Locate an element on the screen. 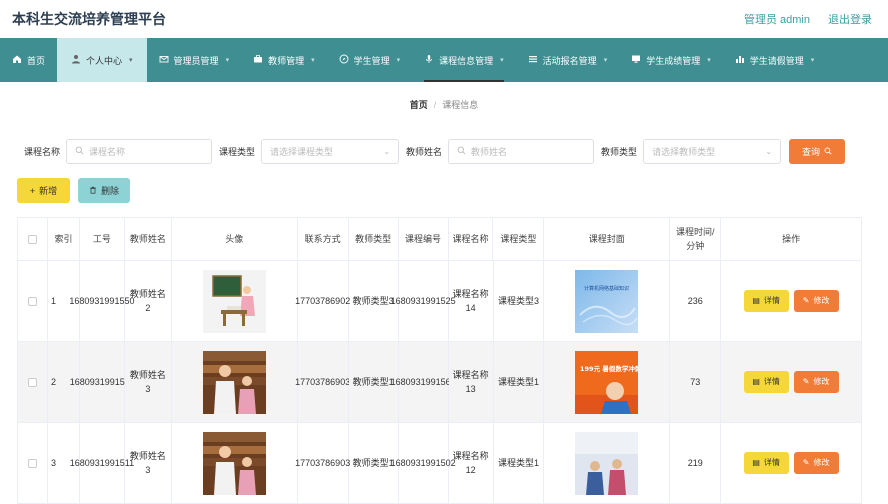 This screenshot has height=504, width=888. contact-cell: 17703786902 is located at coordinates (322, 301).